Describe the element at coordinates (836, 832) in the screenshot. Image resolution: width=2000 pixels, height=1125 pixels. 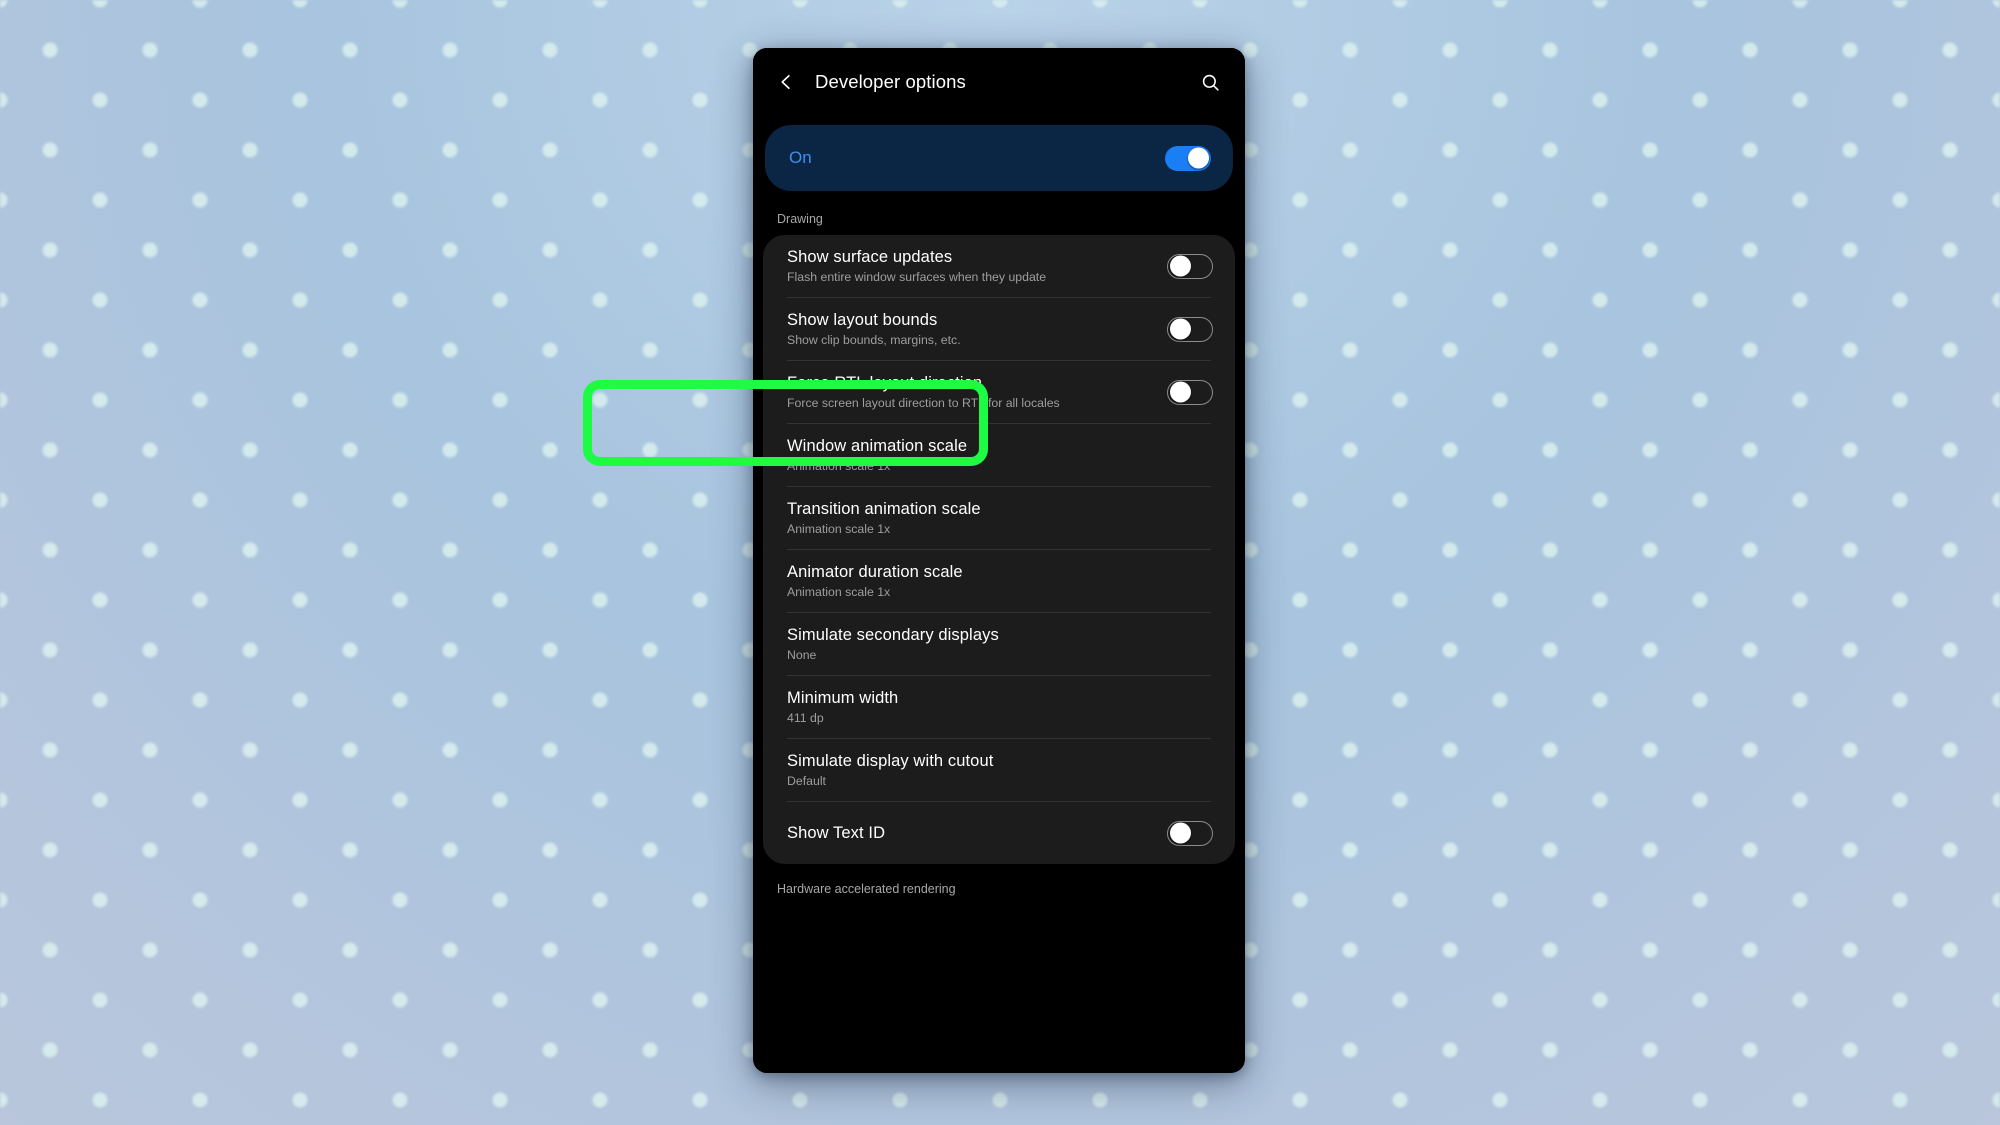
I see `list-item-title: Show Text ID` at that location.